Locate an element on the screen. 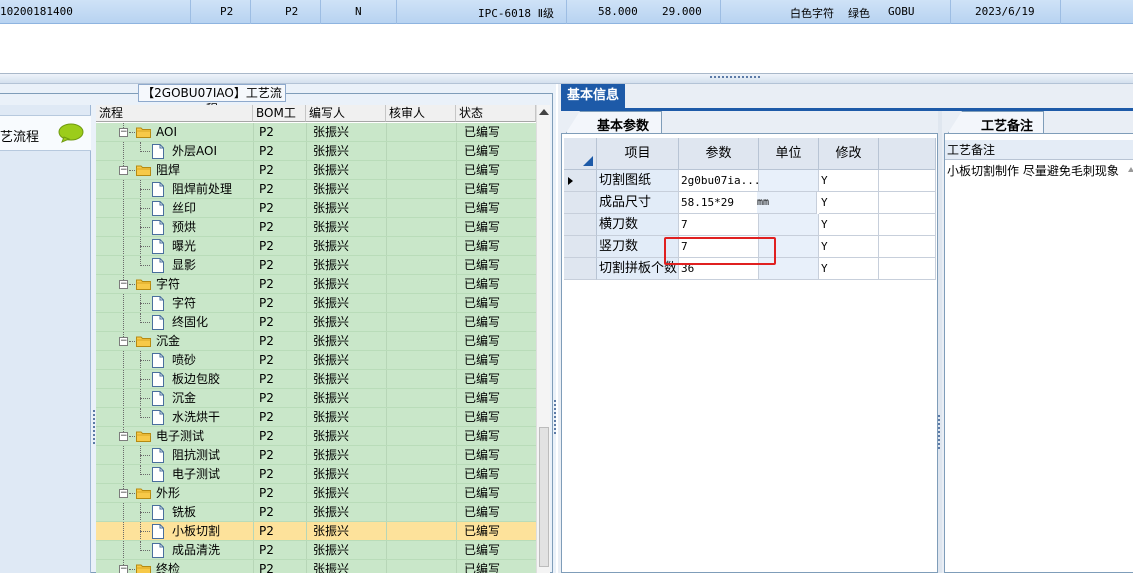 This screenshot has width=1133, height=573. process-row: 字符 P2 张振兴 已编写 is located at coordinates (316, 303).